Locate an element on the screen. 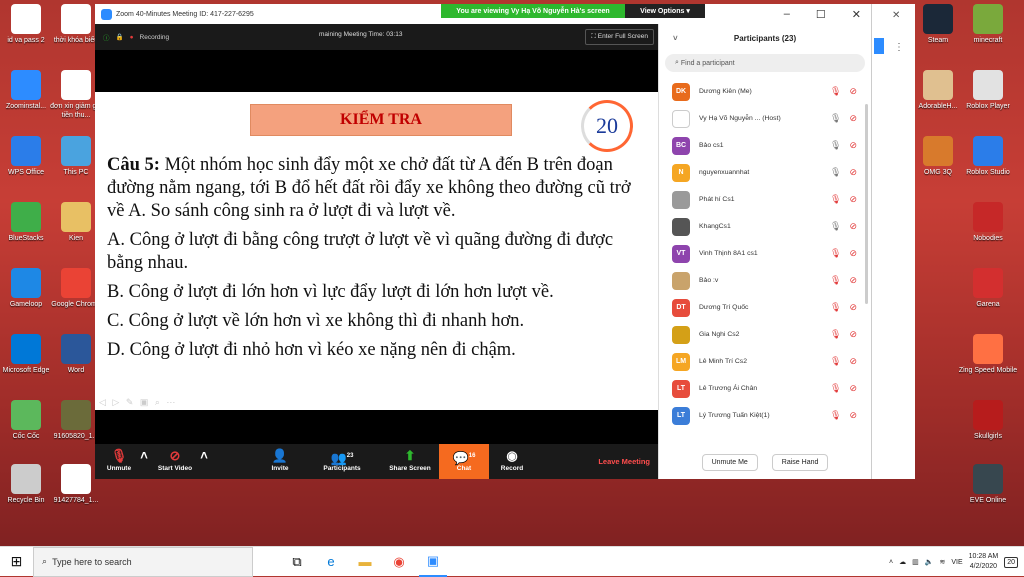  game-icon is located at coordinates (938, 151).